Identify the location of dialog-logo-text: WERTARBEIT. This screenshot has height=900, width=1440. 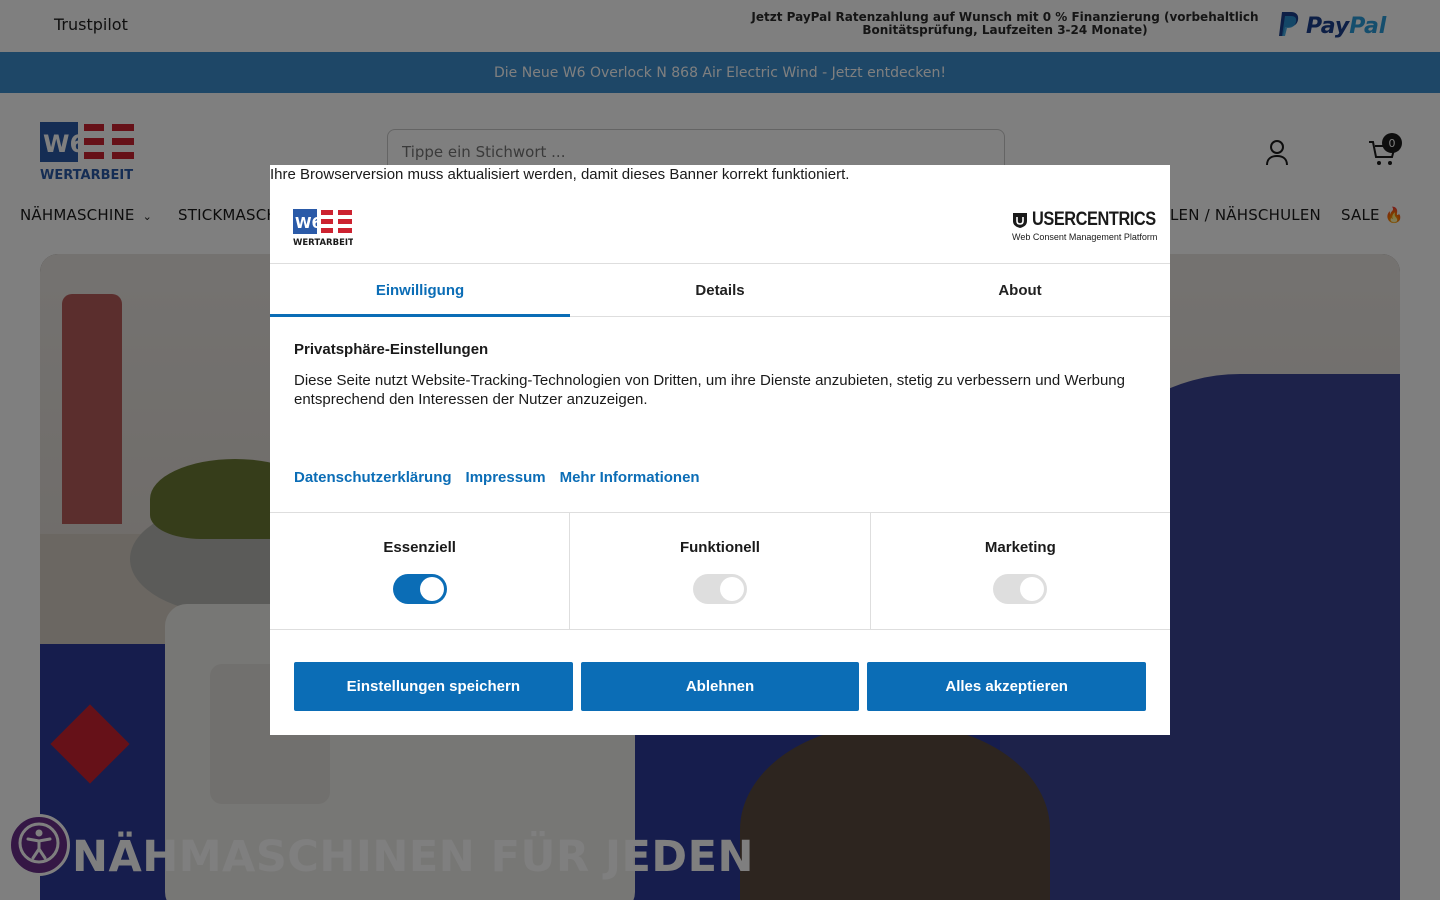
(323, 242).